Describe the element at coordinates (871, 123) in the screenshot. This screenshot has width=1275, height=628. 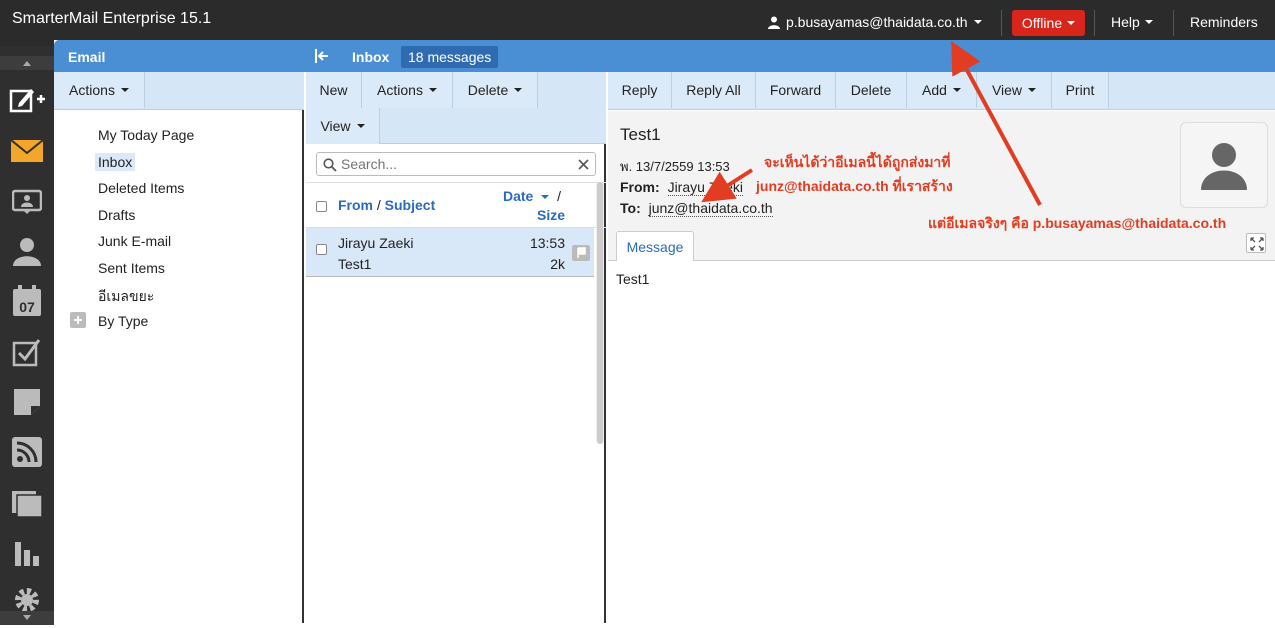
I see `annotation-arrows` at that location.